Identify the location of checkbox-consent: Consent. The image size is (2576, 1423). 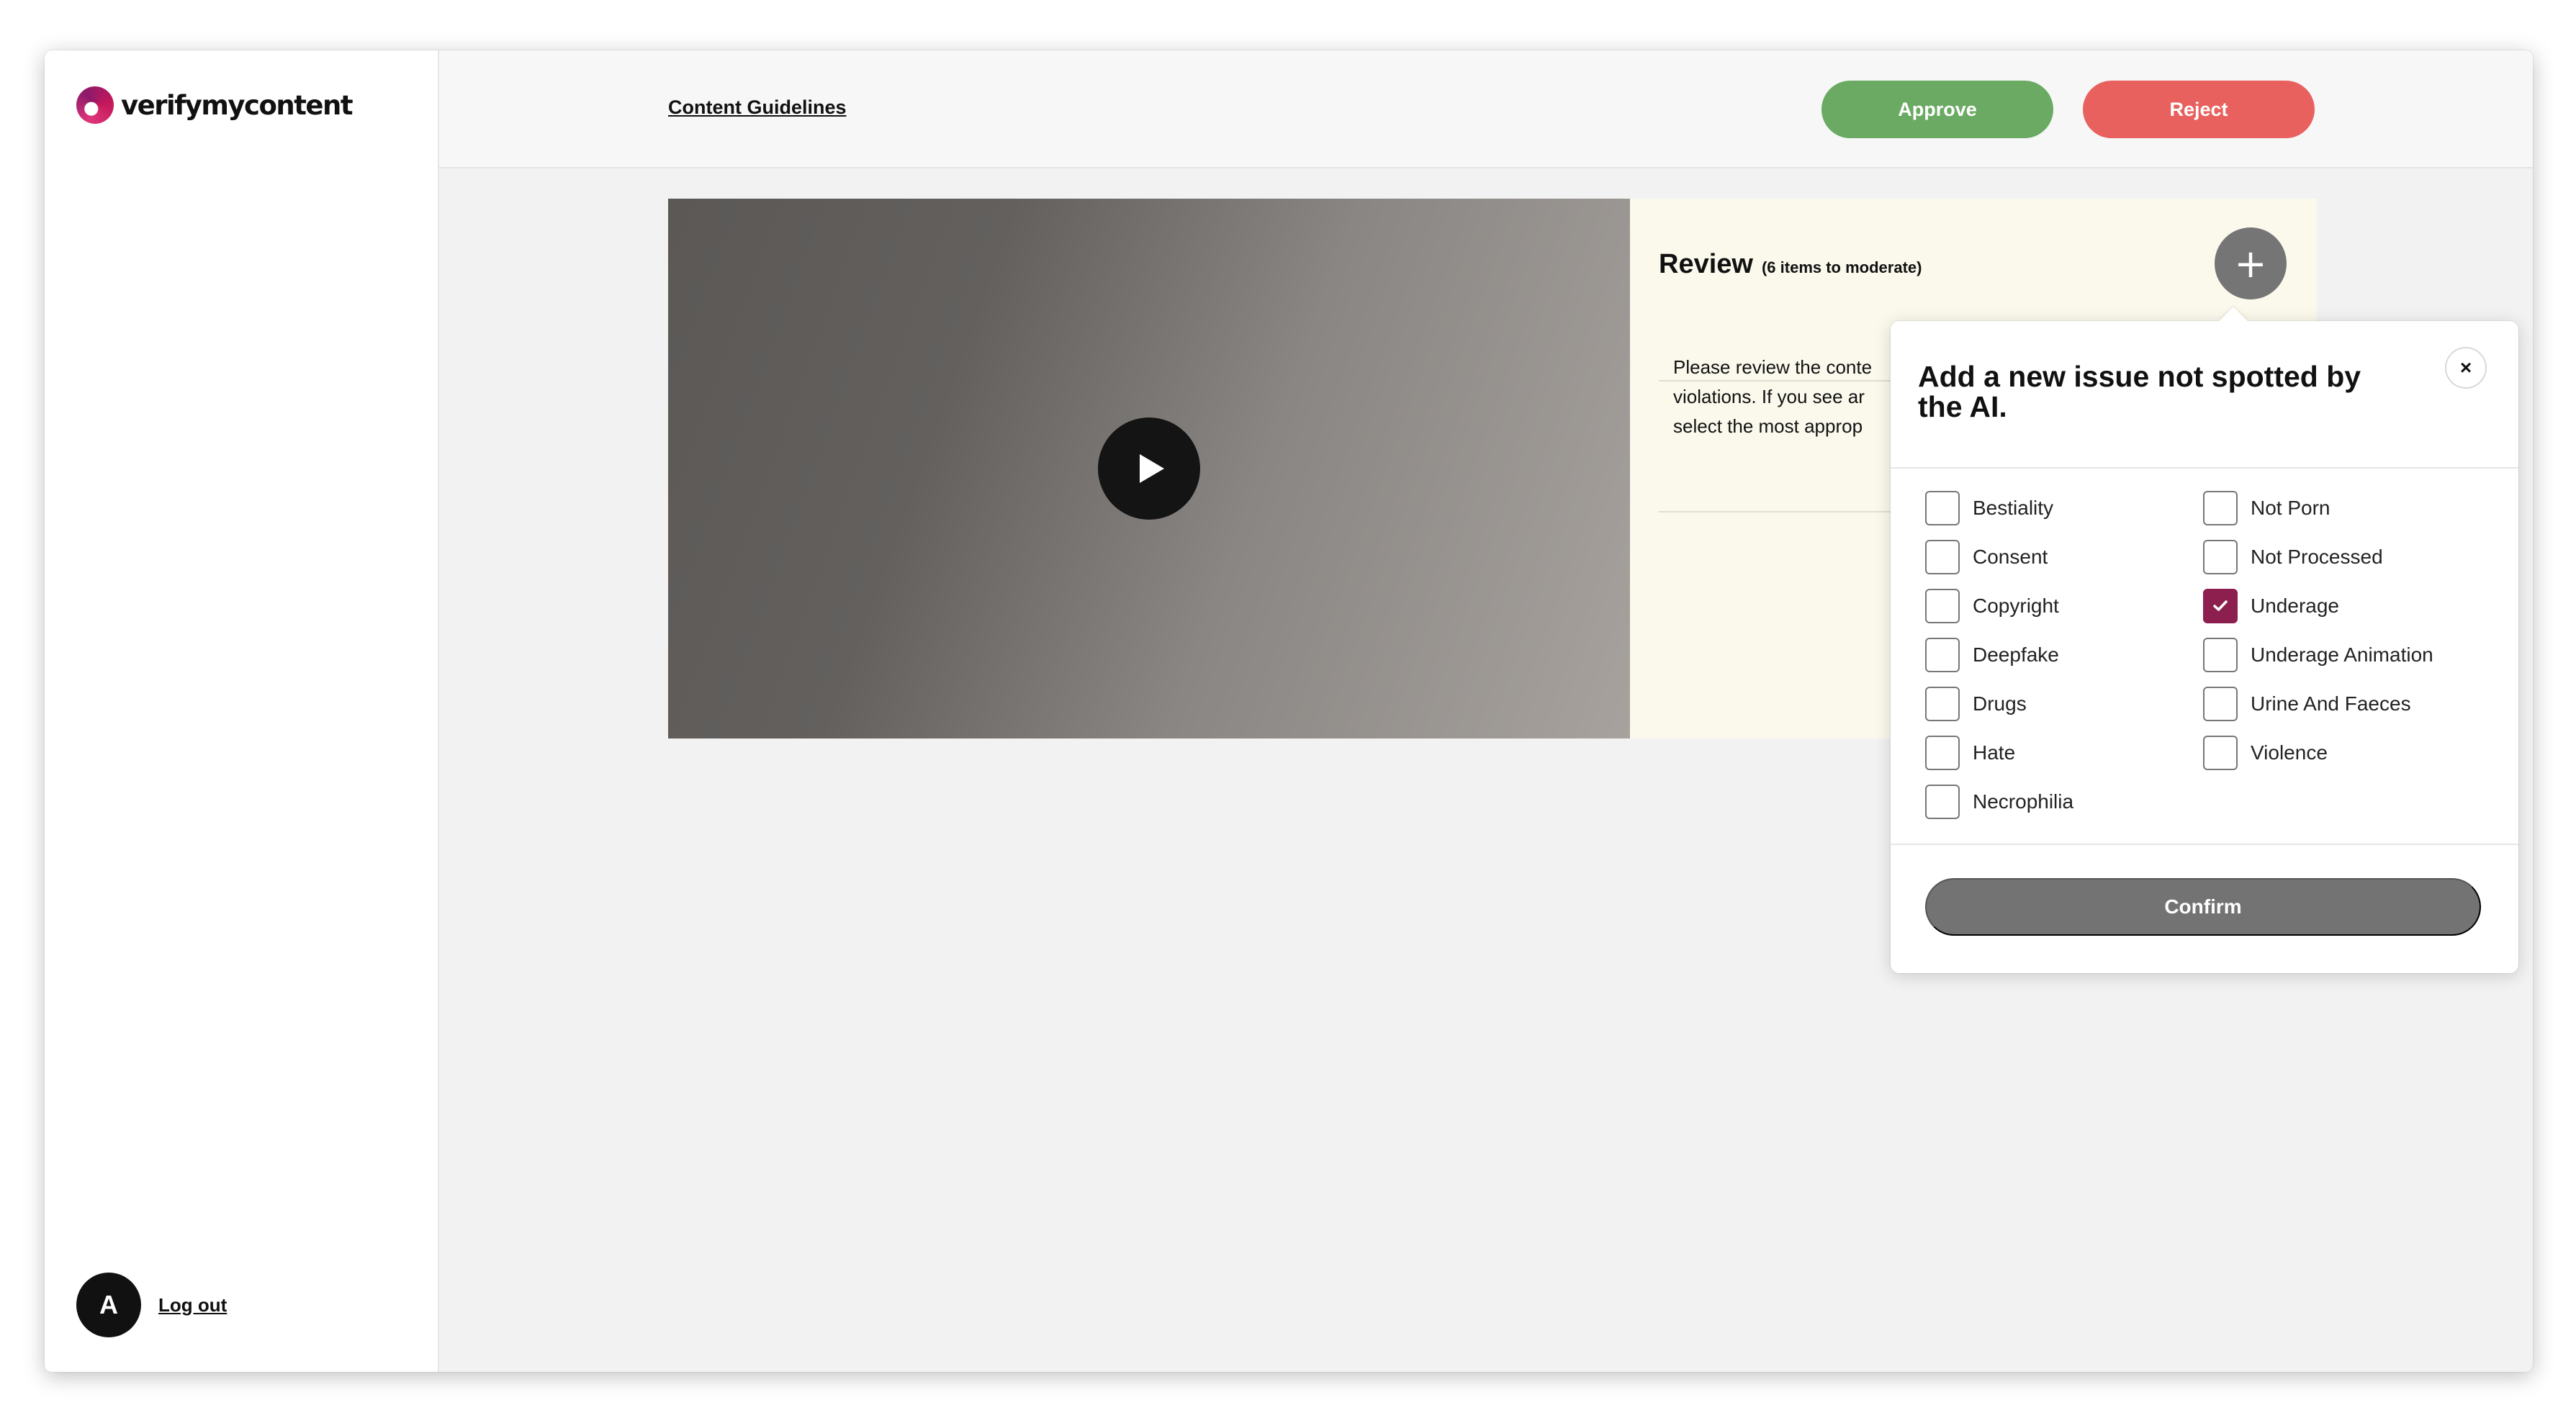
(1986, 557).